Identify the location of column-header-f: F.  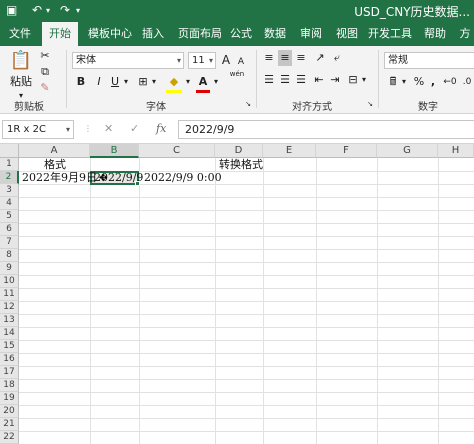
(346, 151).